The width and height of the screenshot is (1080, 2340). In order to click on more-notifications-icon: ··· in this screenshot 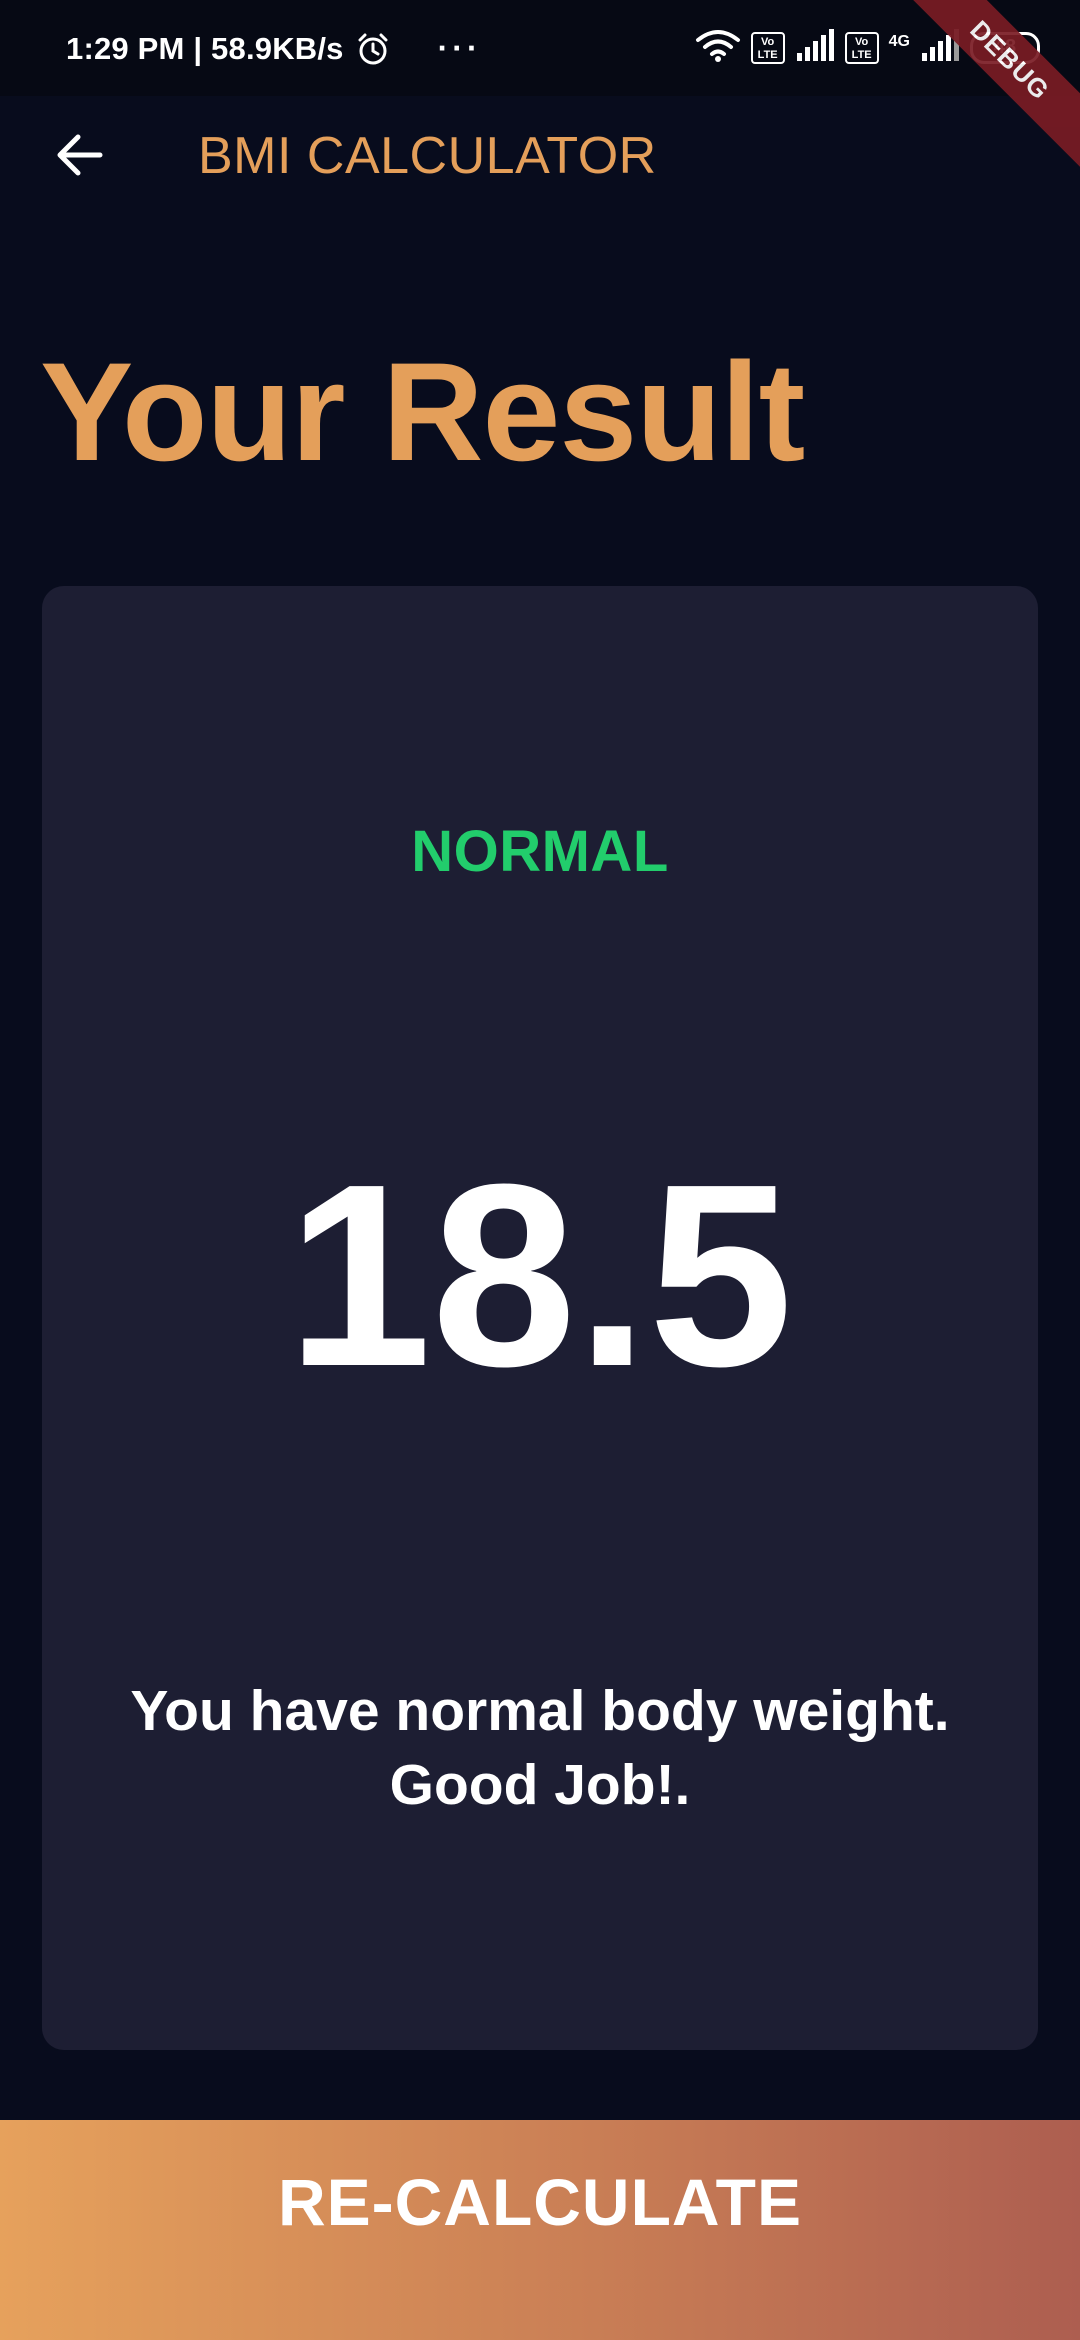, I will do `click(459, 48)`.